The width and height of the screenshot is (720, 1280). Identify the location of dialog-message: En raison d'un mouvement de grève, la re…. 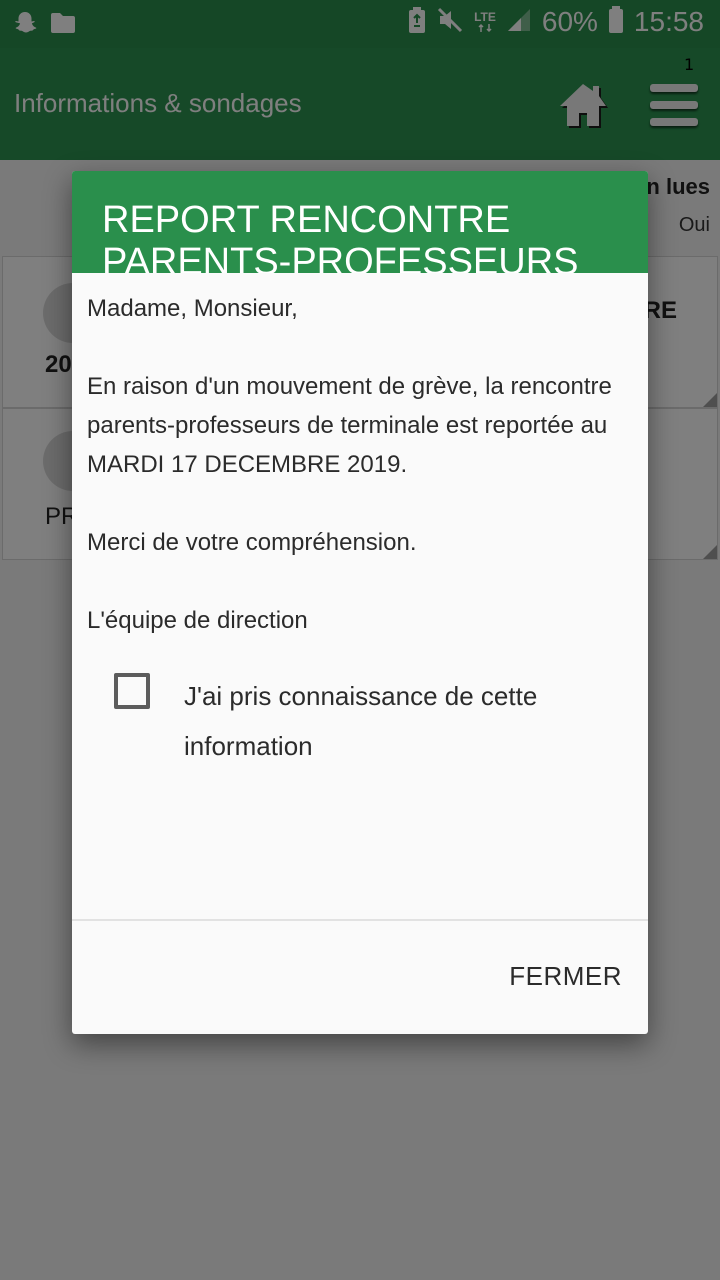
(349, 425).